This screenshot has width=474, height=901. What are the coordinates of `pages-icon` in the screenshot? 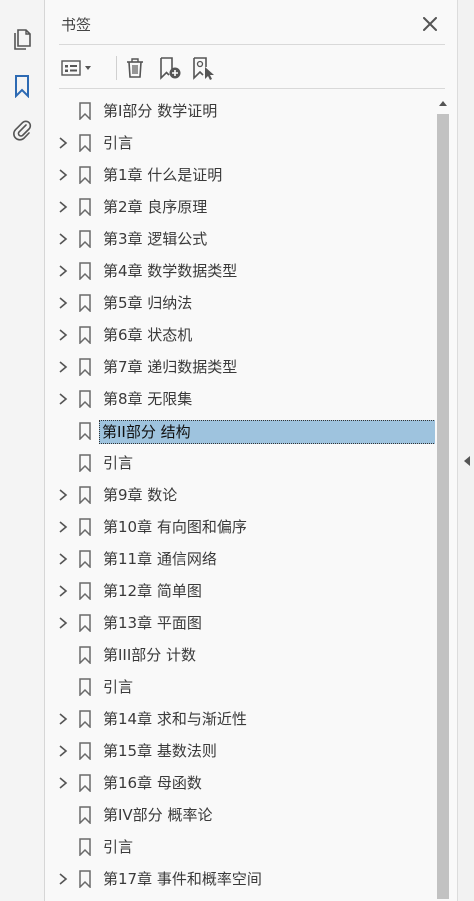 It's located at (22, 38).